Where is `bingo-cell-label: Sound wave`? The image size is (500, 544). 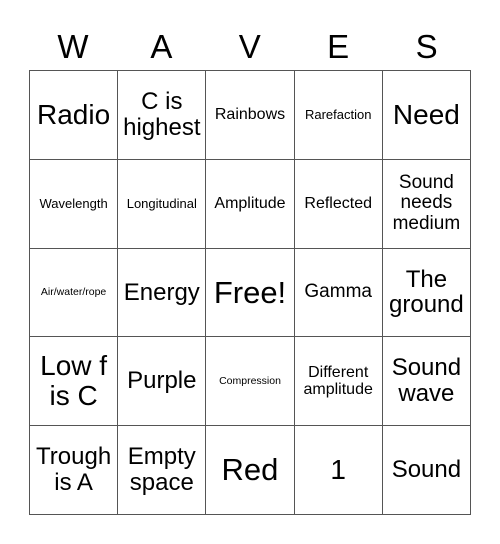
bingo-cell-label: Sound wave is located at coordinates (426, 381).